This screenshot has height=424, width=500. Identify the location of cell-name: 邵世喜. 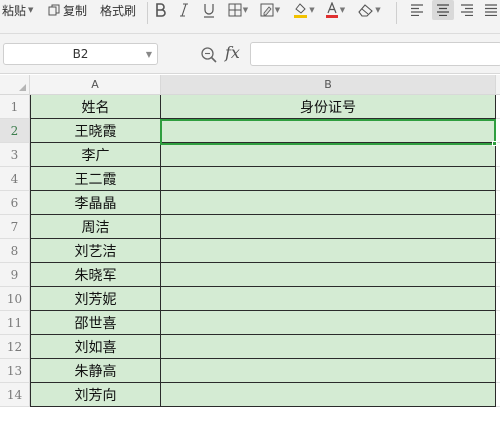
(95, 323).